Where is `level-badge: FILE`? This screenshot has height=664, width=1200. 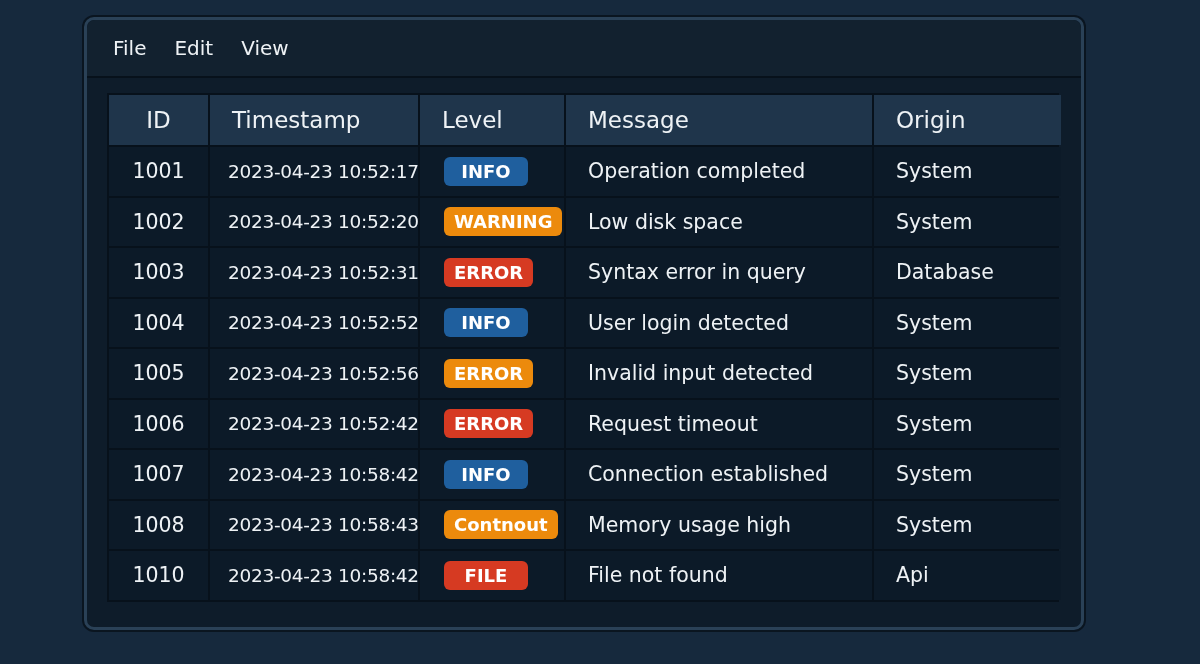
level-badge: FILE is located at coordinates (486, 575).